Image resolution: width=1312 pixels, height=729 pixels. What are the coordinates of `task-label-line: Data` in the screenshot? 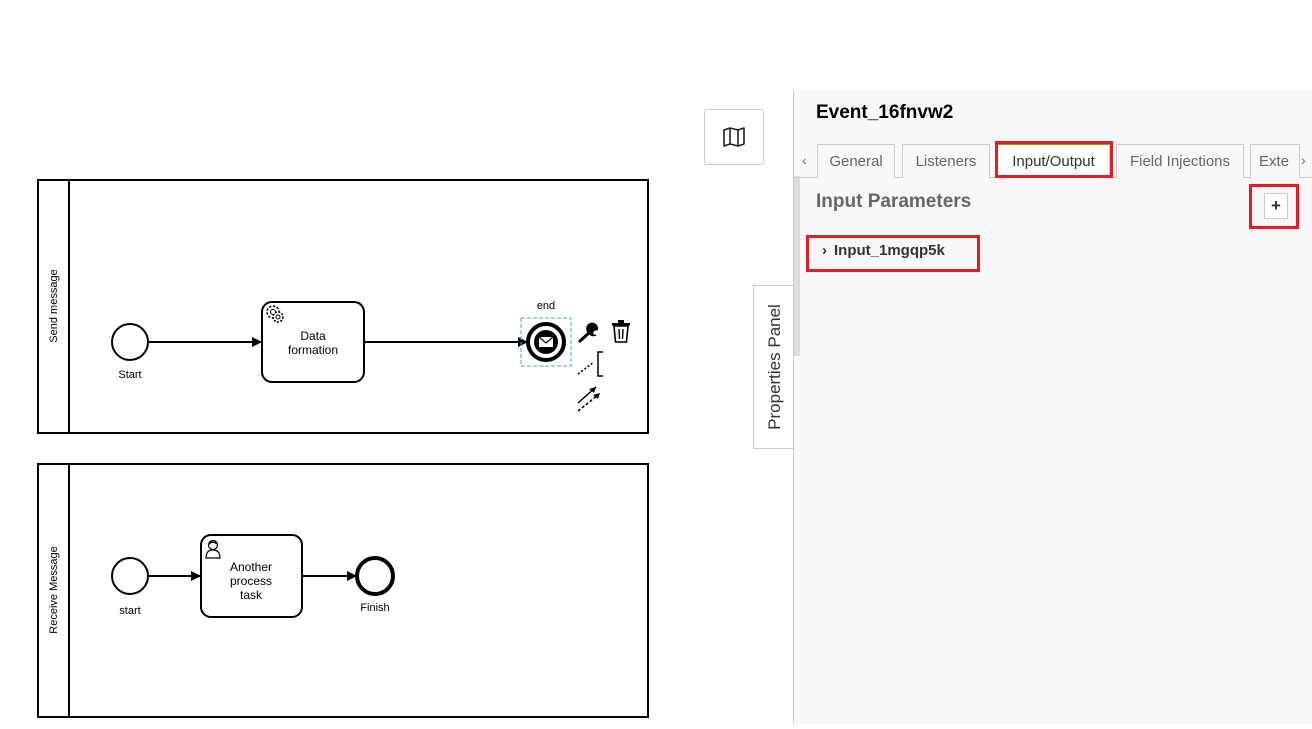 It's located at (313, 336).